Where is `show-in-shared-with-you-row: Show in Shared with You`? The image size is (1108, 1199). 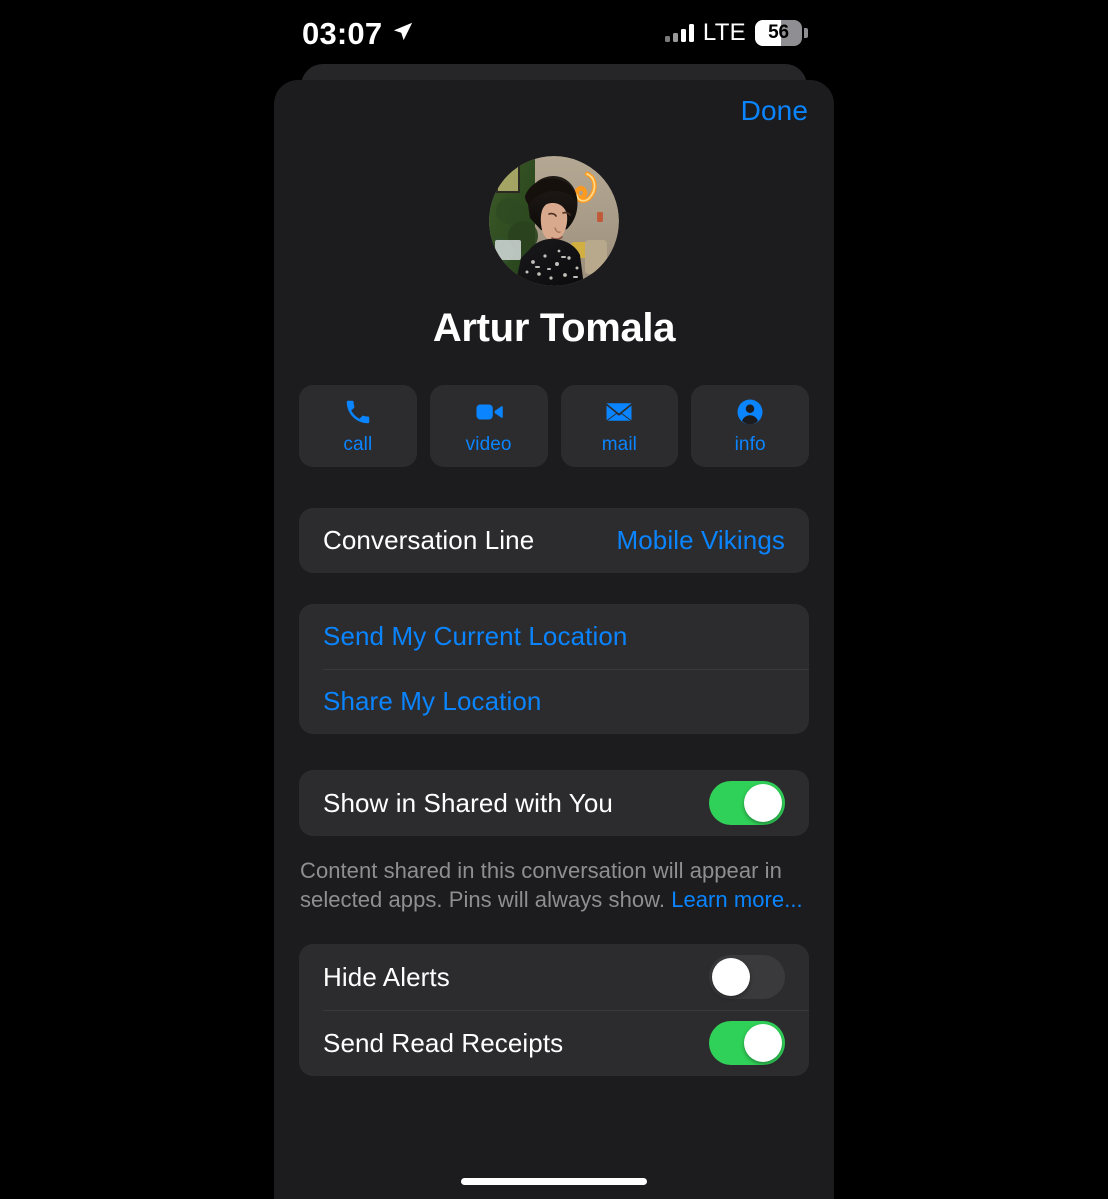
show-in-shared-with-you-row: Show in Shared with You is located at coordinates (554, 803).